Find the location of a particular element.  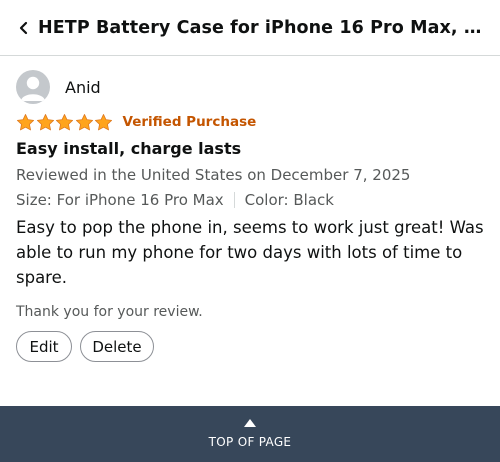

variant-info: Size: For iPhone 16 Pro Max Color: Black is located at coordinates (251, 200).